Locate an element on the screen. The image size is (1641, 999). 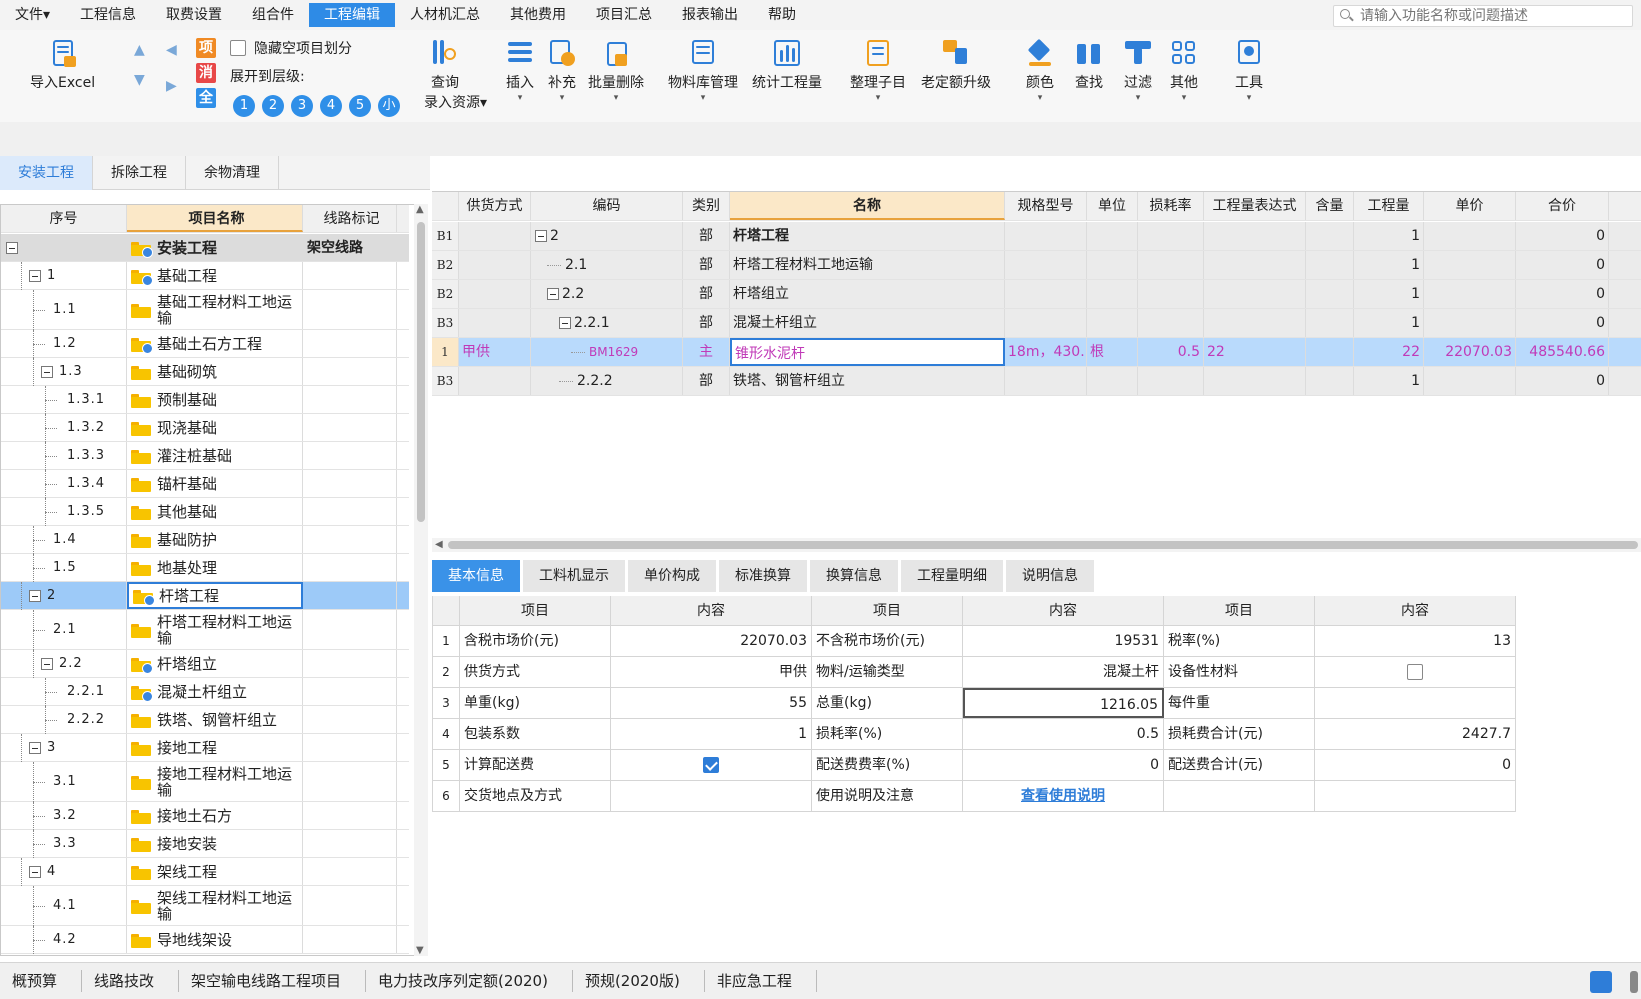
tree-name-cell: 安装工程 is located at coordinates (215, 247).